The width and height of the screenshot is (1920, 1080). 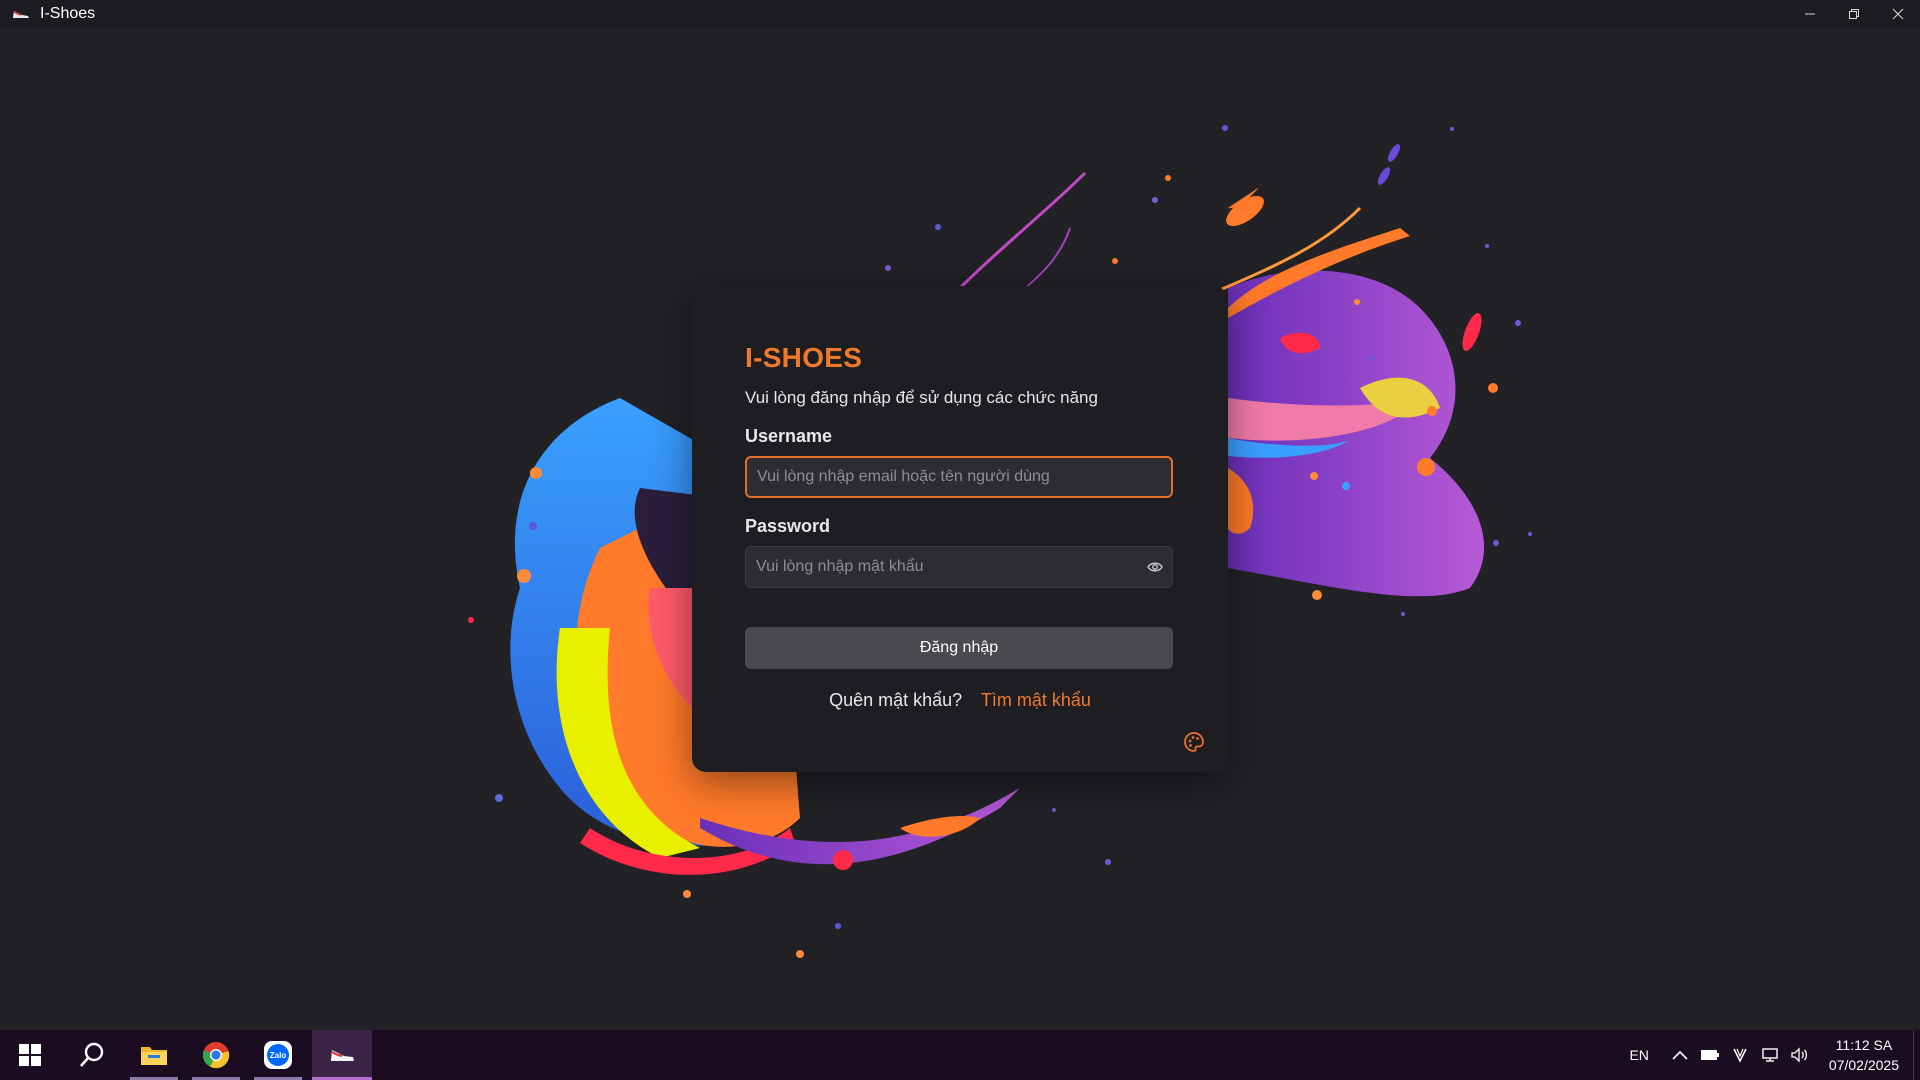 I want to click on search-icon, so click(x=92, y=1054).